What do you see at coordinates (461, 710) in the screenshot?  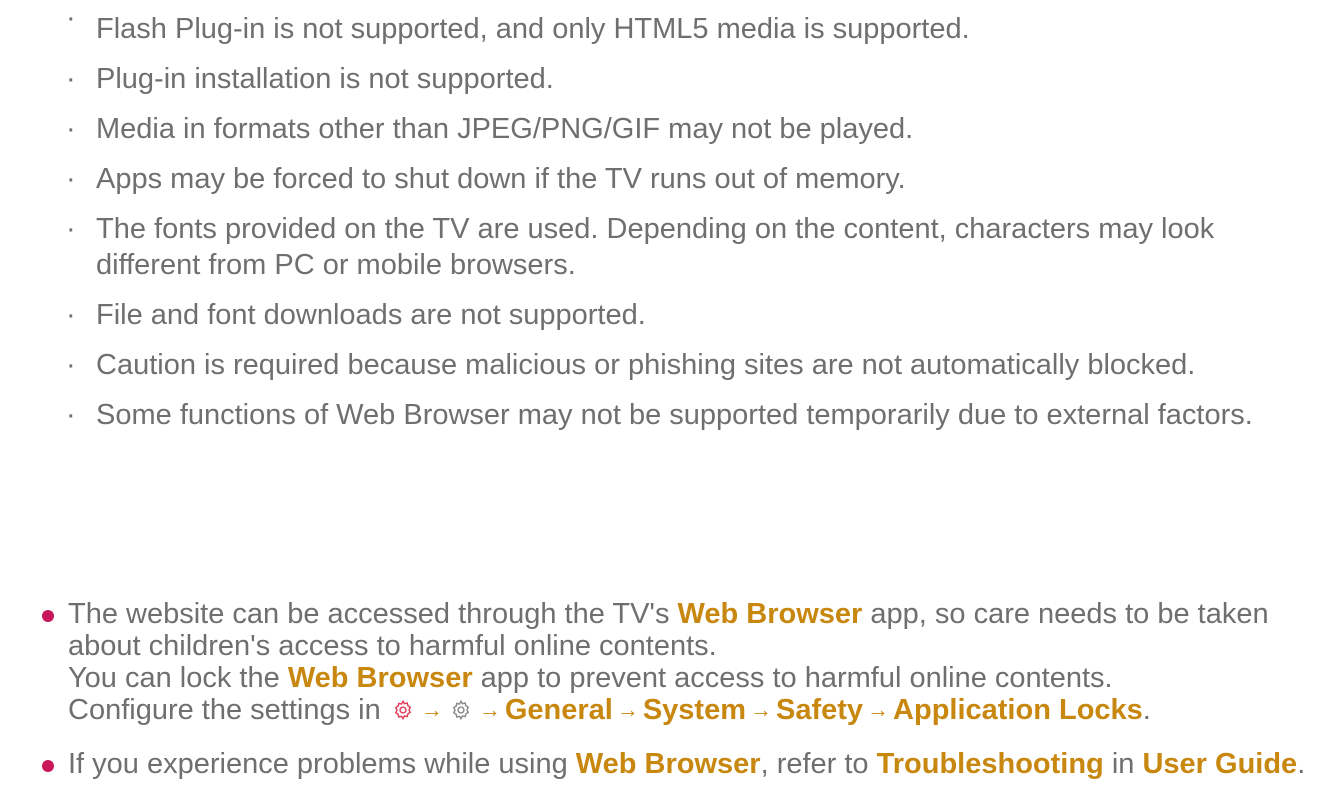 I see `settings-gear-icon` at bounding box center [461, 710].